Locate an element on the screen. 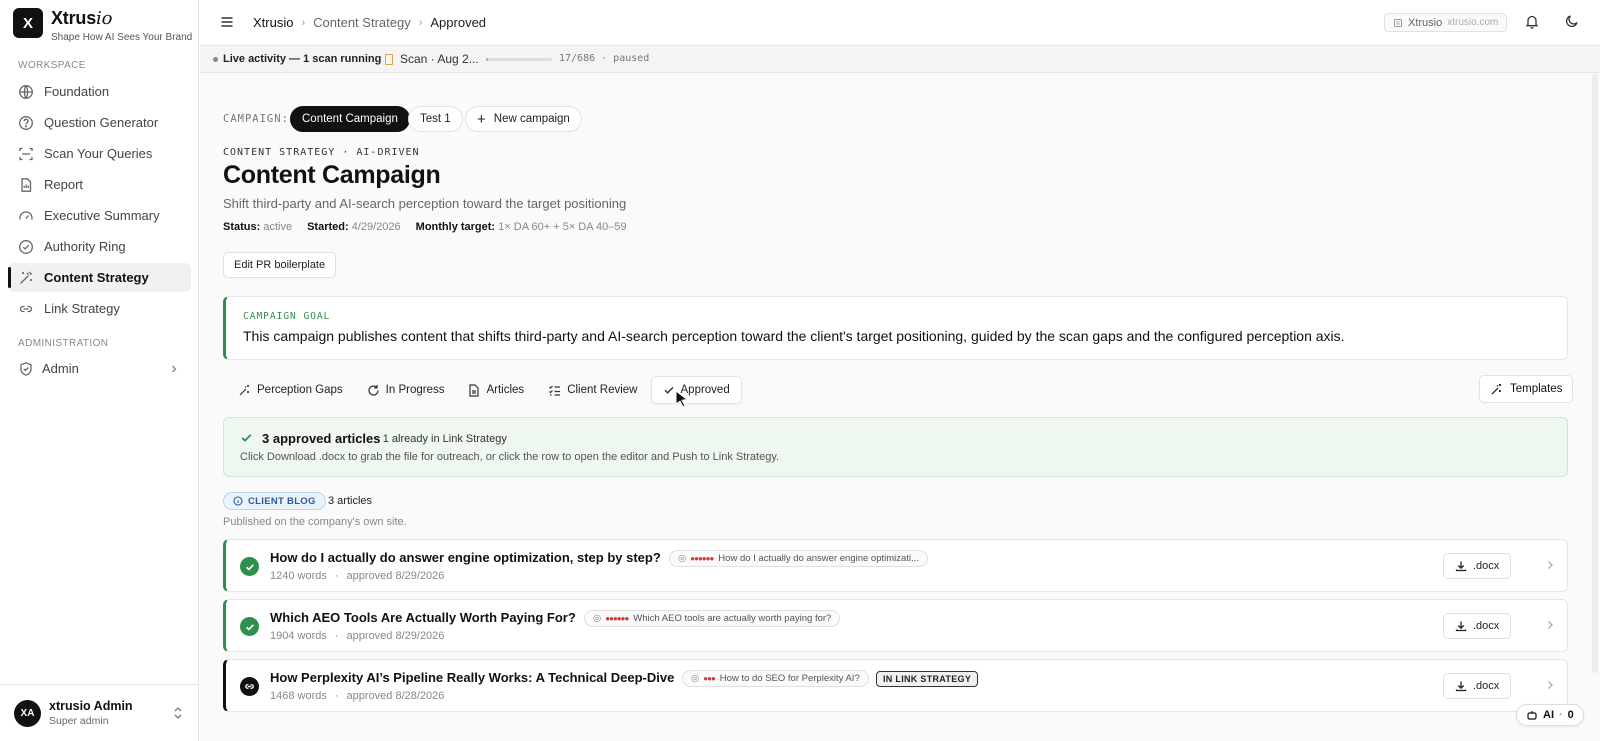  templates-button: Templates is located at coordinates (1526, 389).